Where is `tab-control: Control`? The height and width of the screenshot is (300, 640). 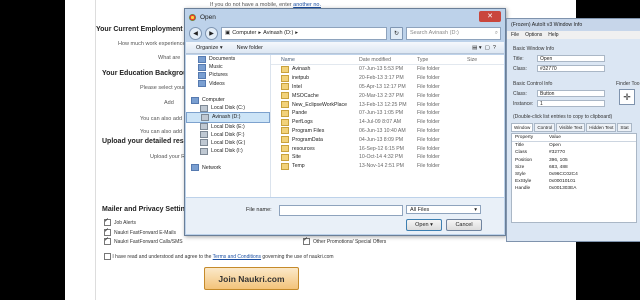 tab-control: Control is located at coordinates (545, 127).